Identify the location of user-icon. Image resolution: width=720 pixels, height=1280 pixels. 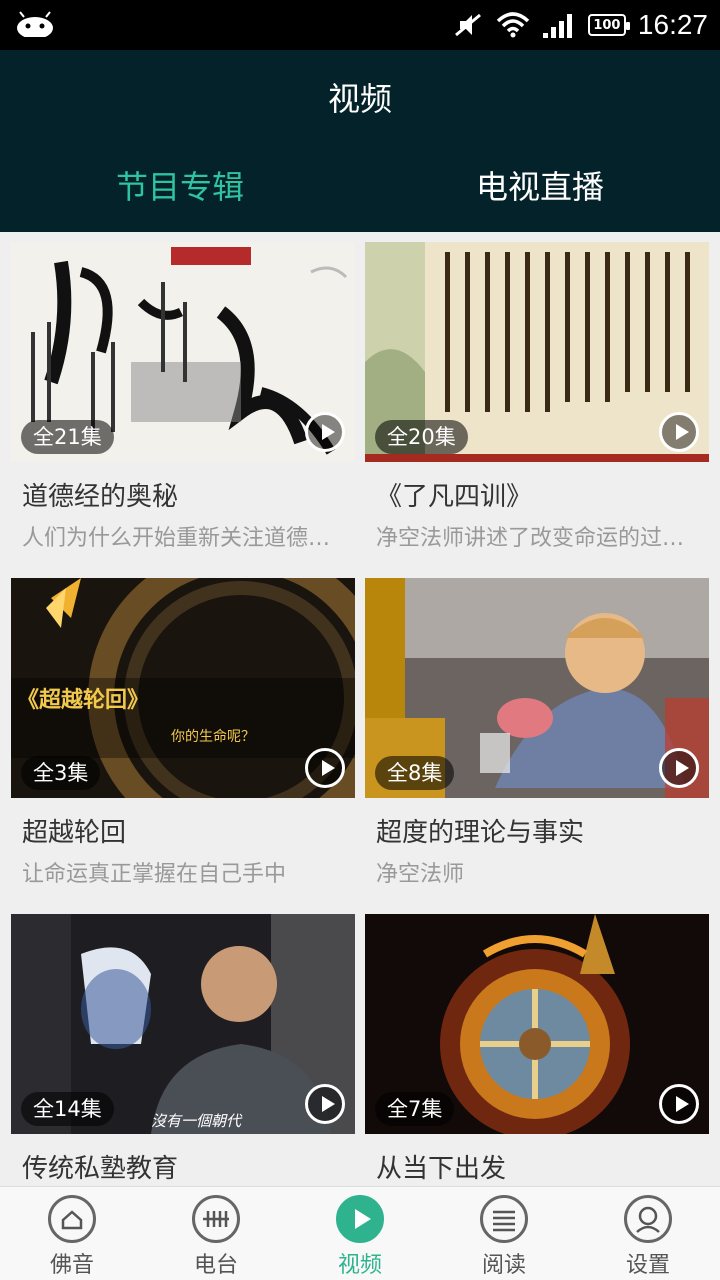
(648, 1219).